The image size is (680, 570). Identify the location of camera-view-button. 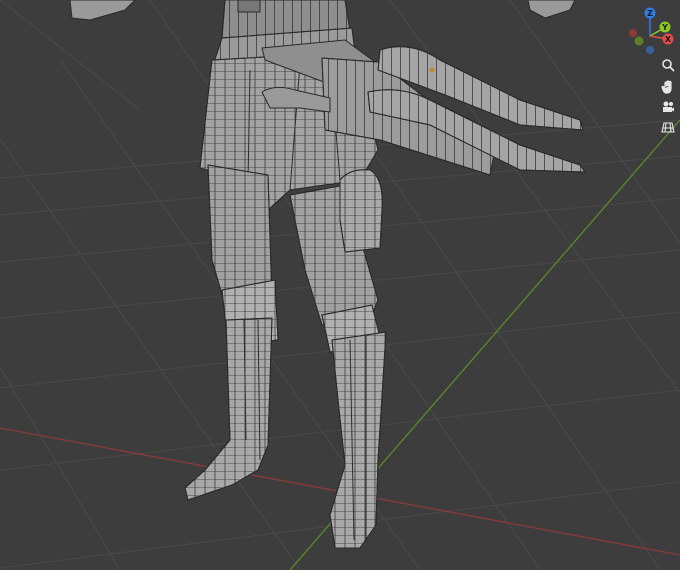
(668, 107).